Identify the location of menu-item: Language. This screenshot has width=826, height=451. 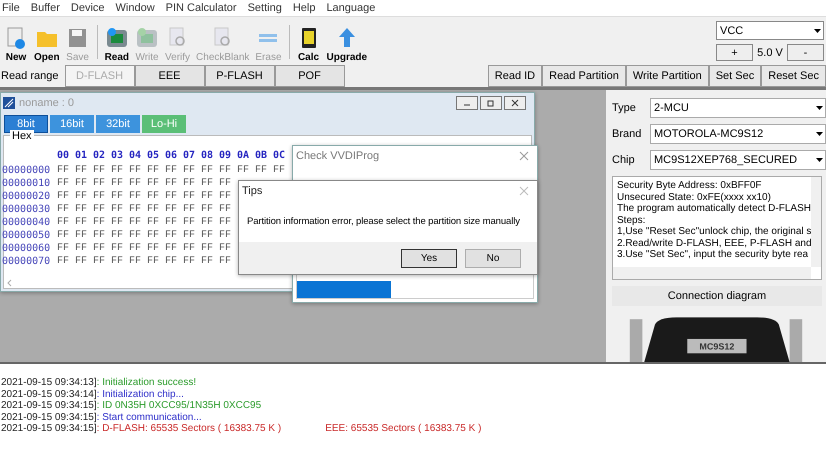
(351, 8).